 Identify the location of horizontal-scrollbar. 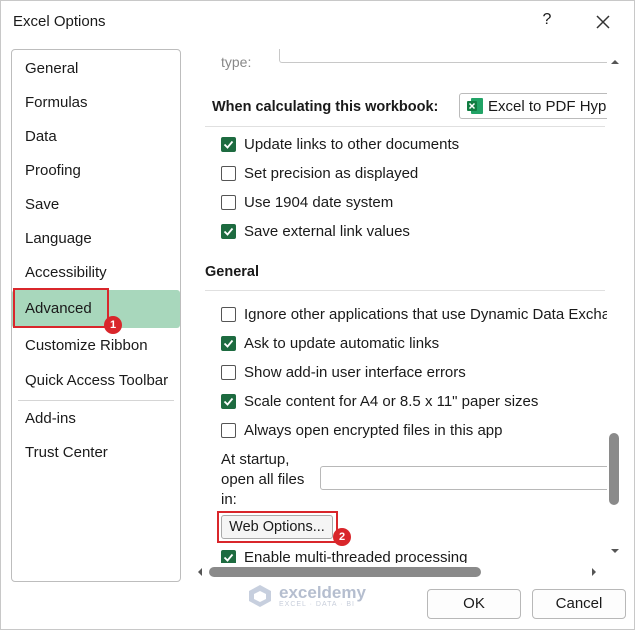
(398, 572).